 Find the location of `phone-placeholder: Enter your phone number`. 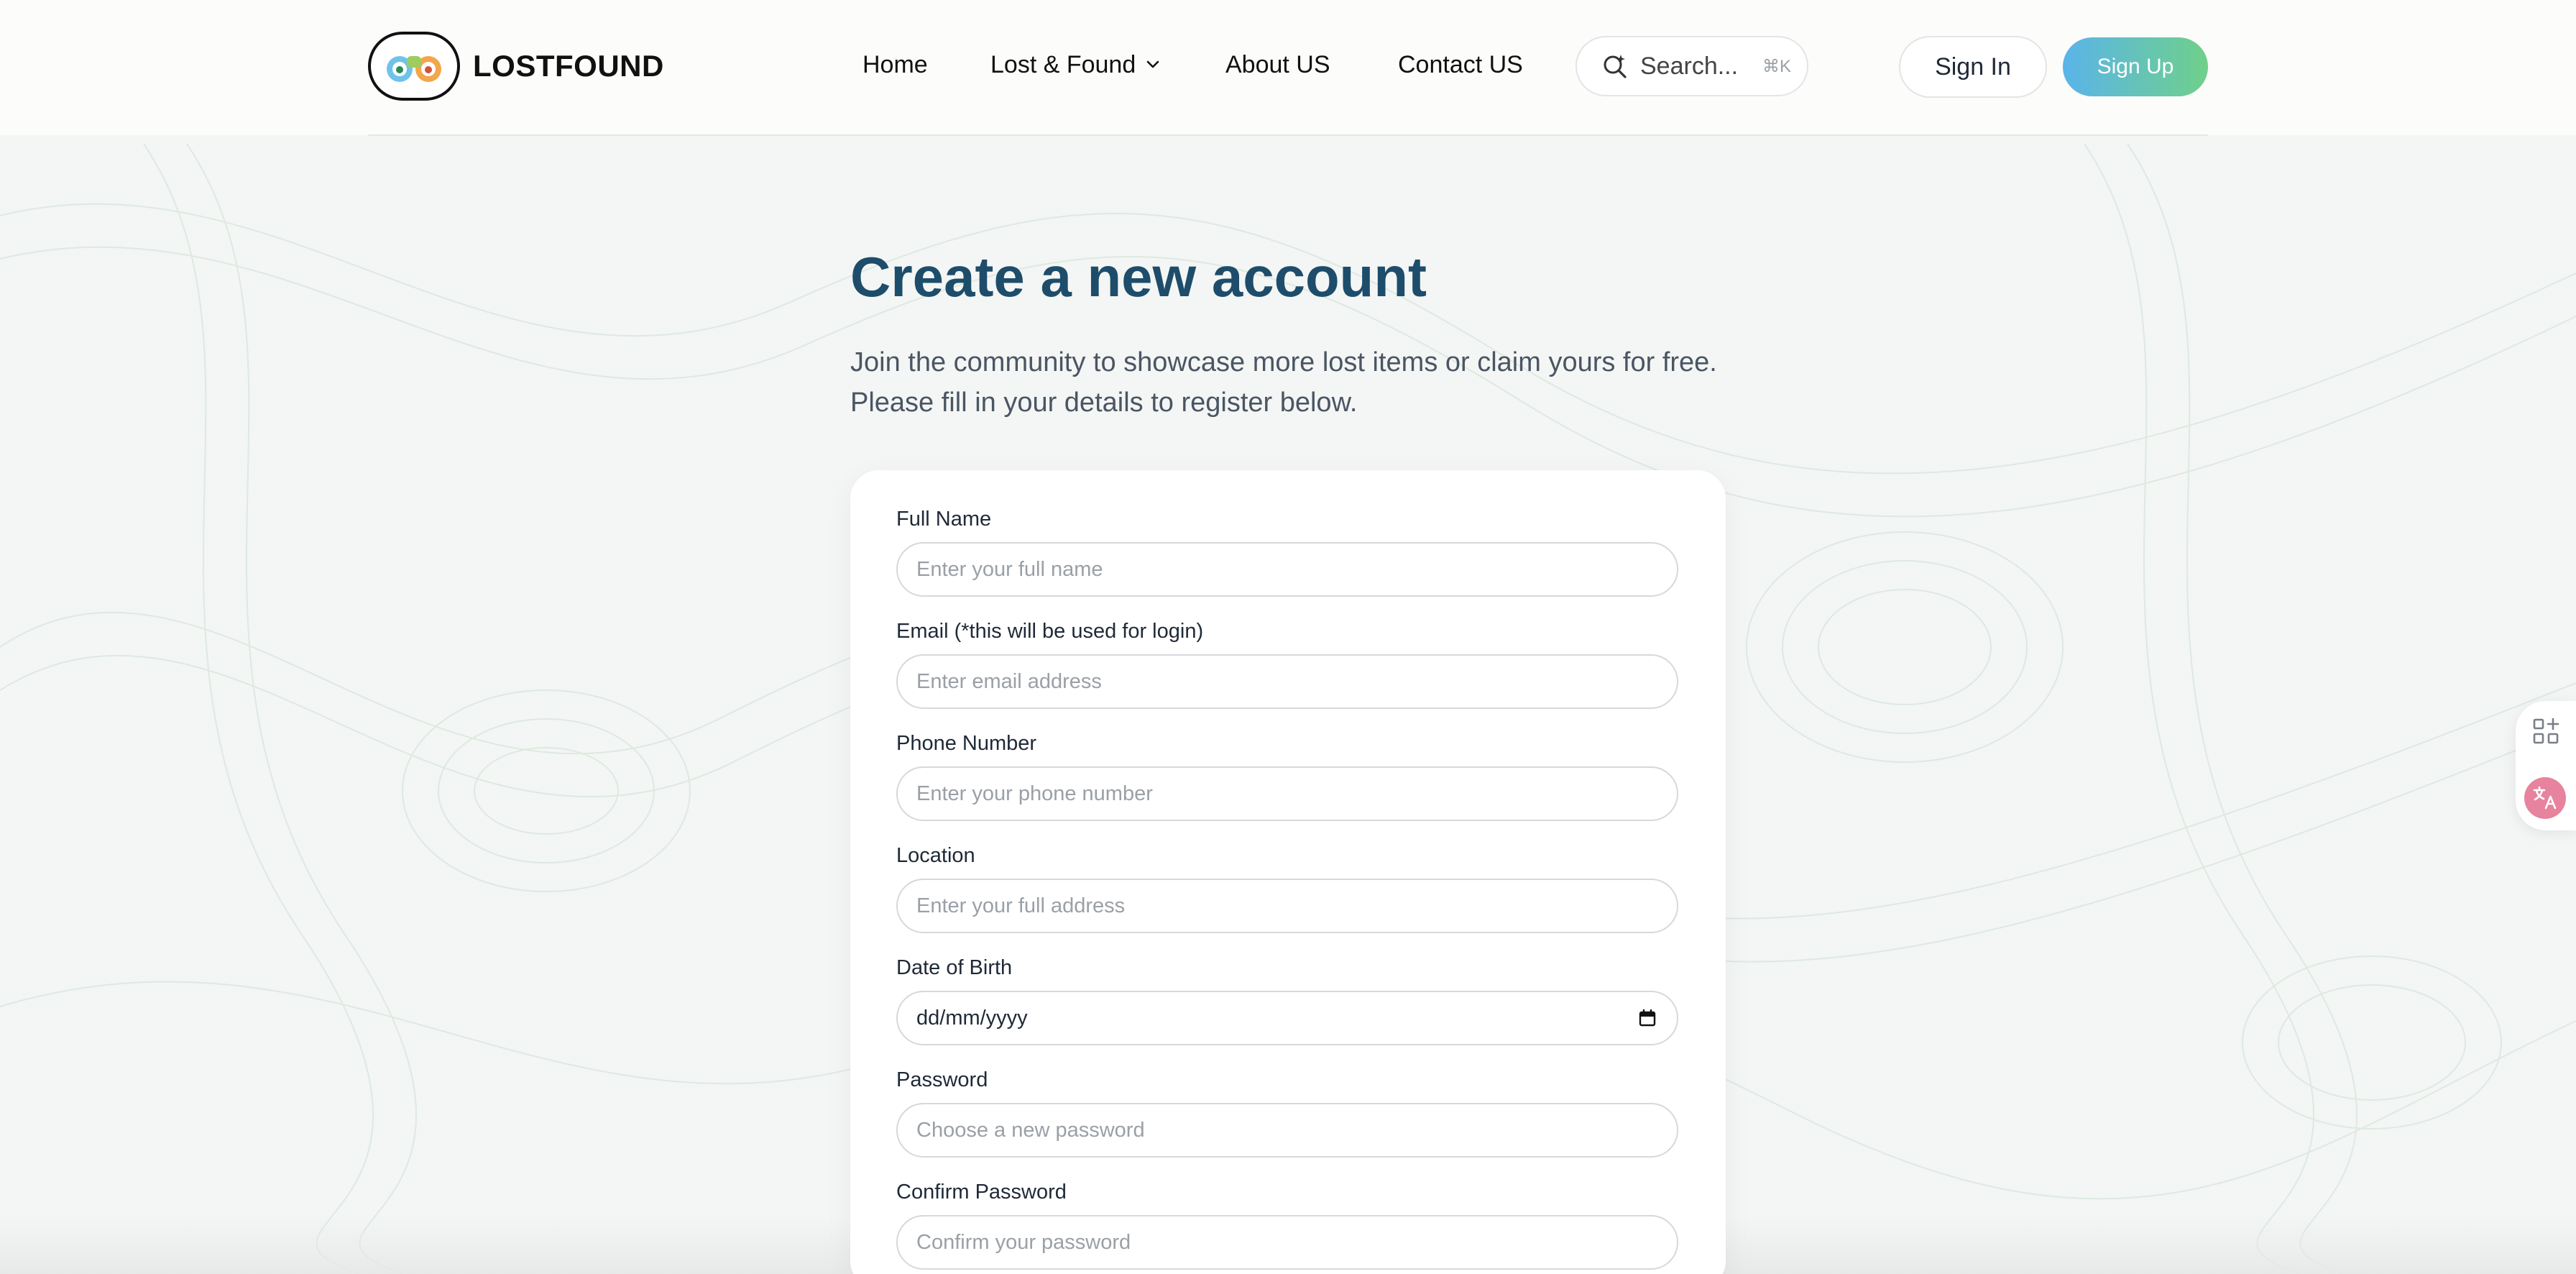

phone-placeholder: Enter your phone number is located at coordinates (1034, 793).